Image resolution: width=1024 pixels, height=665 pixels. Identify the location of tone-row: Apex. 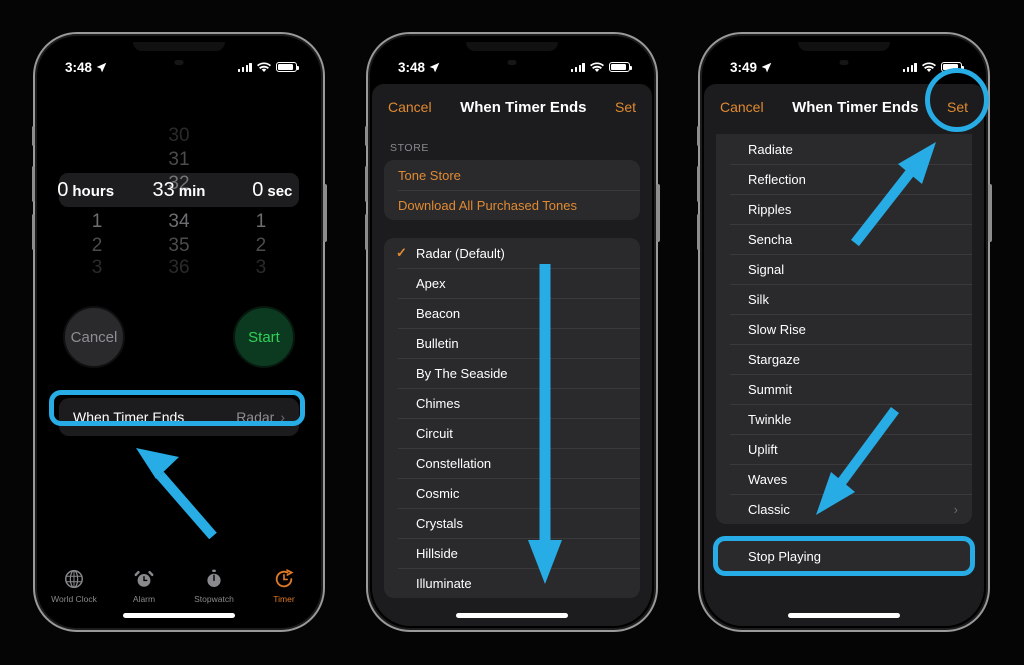
(512, 283).